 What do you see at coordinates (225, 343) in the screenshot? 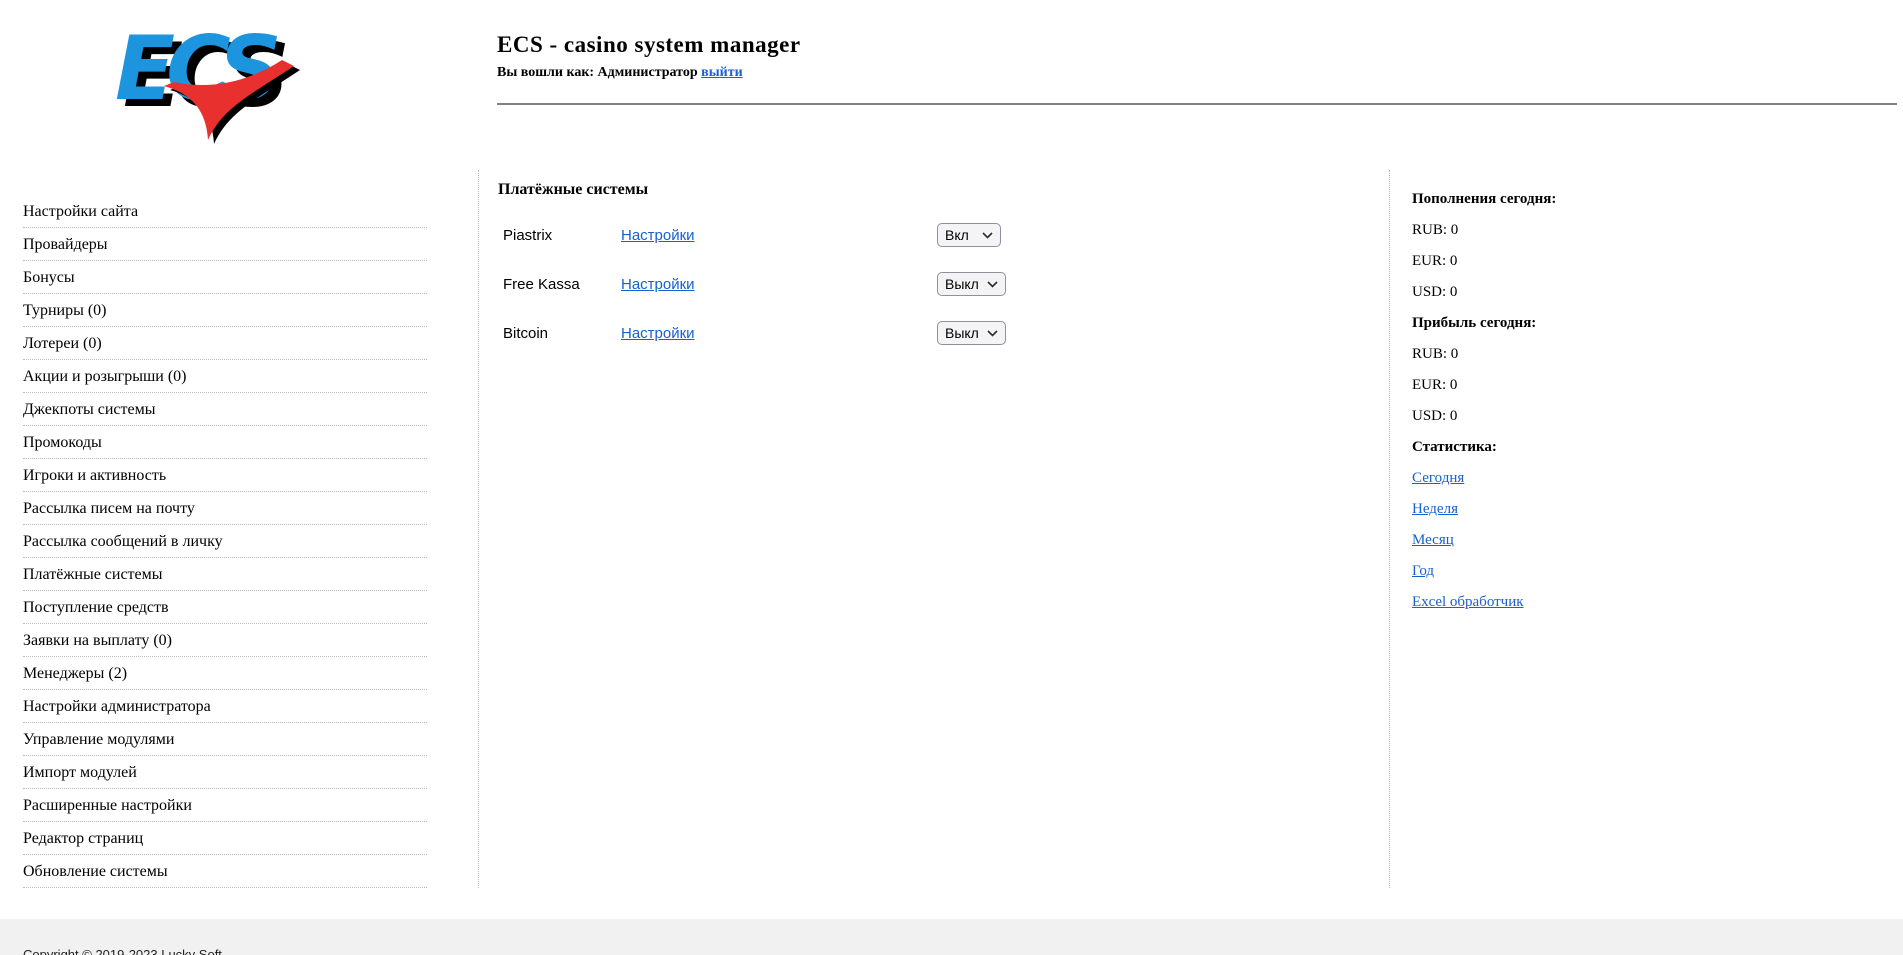
I see `sidebar-item: Лотереи (0)` at bounding box center [225, 343].